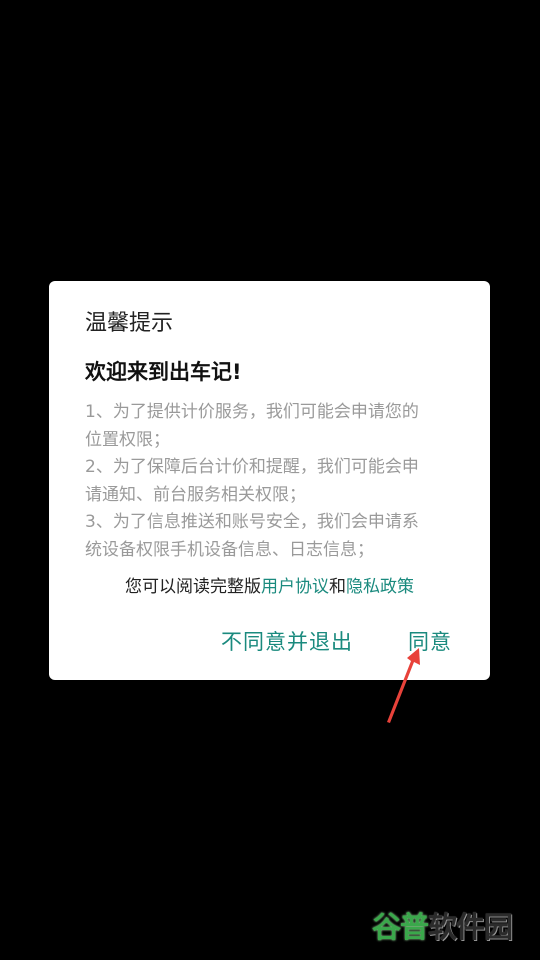  What do you see at coordinates (295, 587) in the screenshot?
I see `user-agreement-link: 用户协议` at bounding box center [295, 587].